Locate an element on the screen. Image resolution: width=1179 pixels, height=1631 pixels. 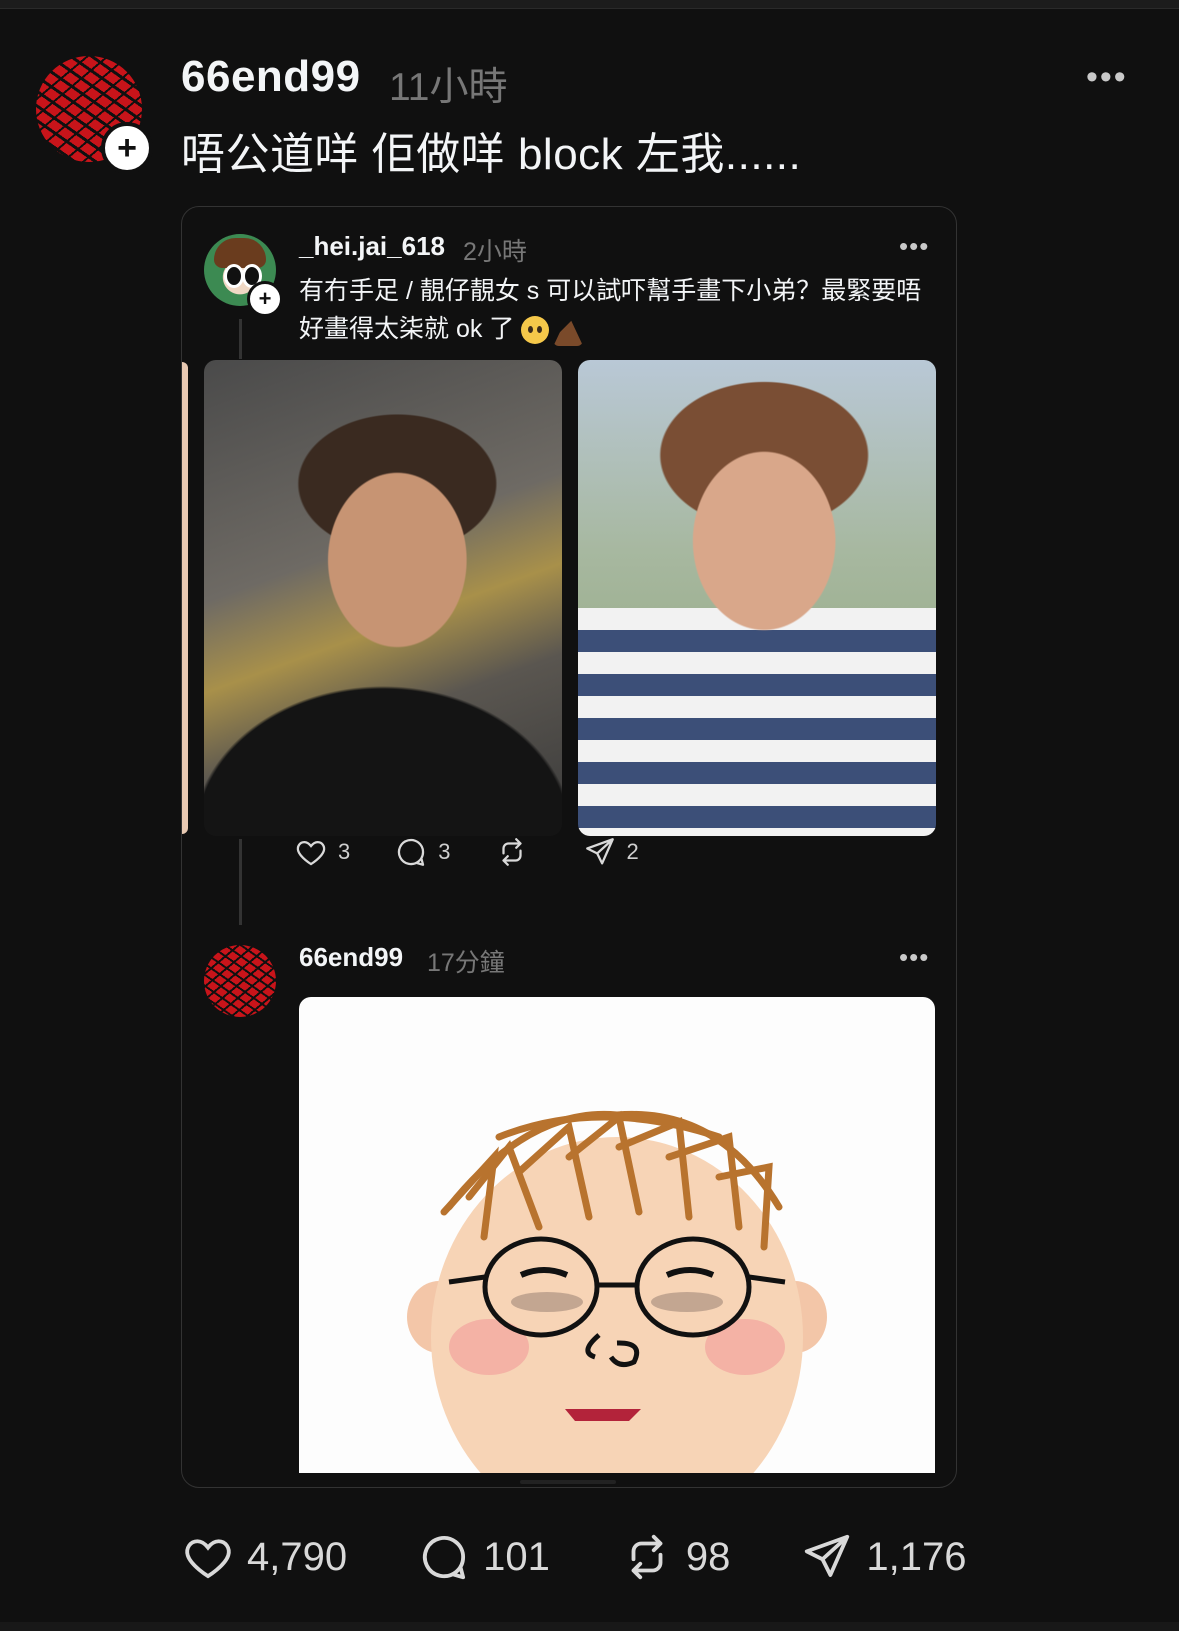
more-options-icon: ••• is located at coordinates (1107, 77).